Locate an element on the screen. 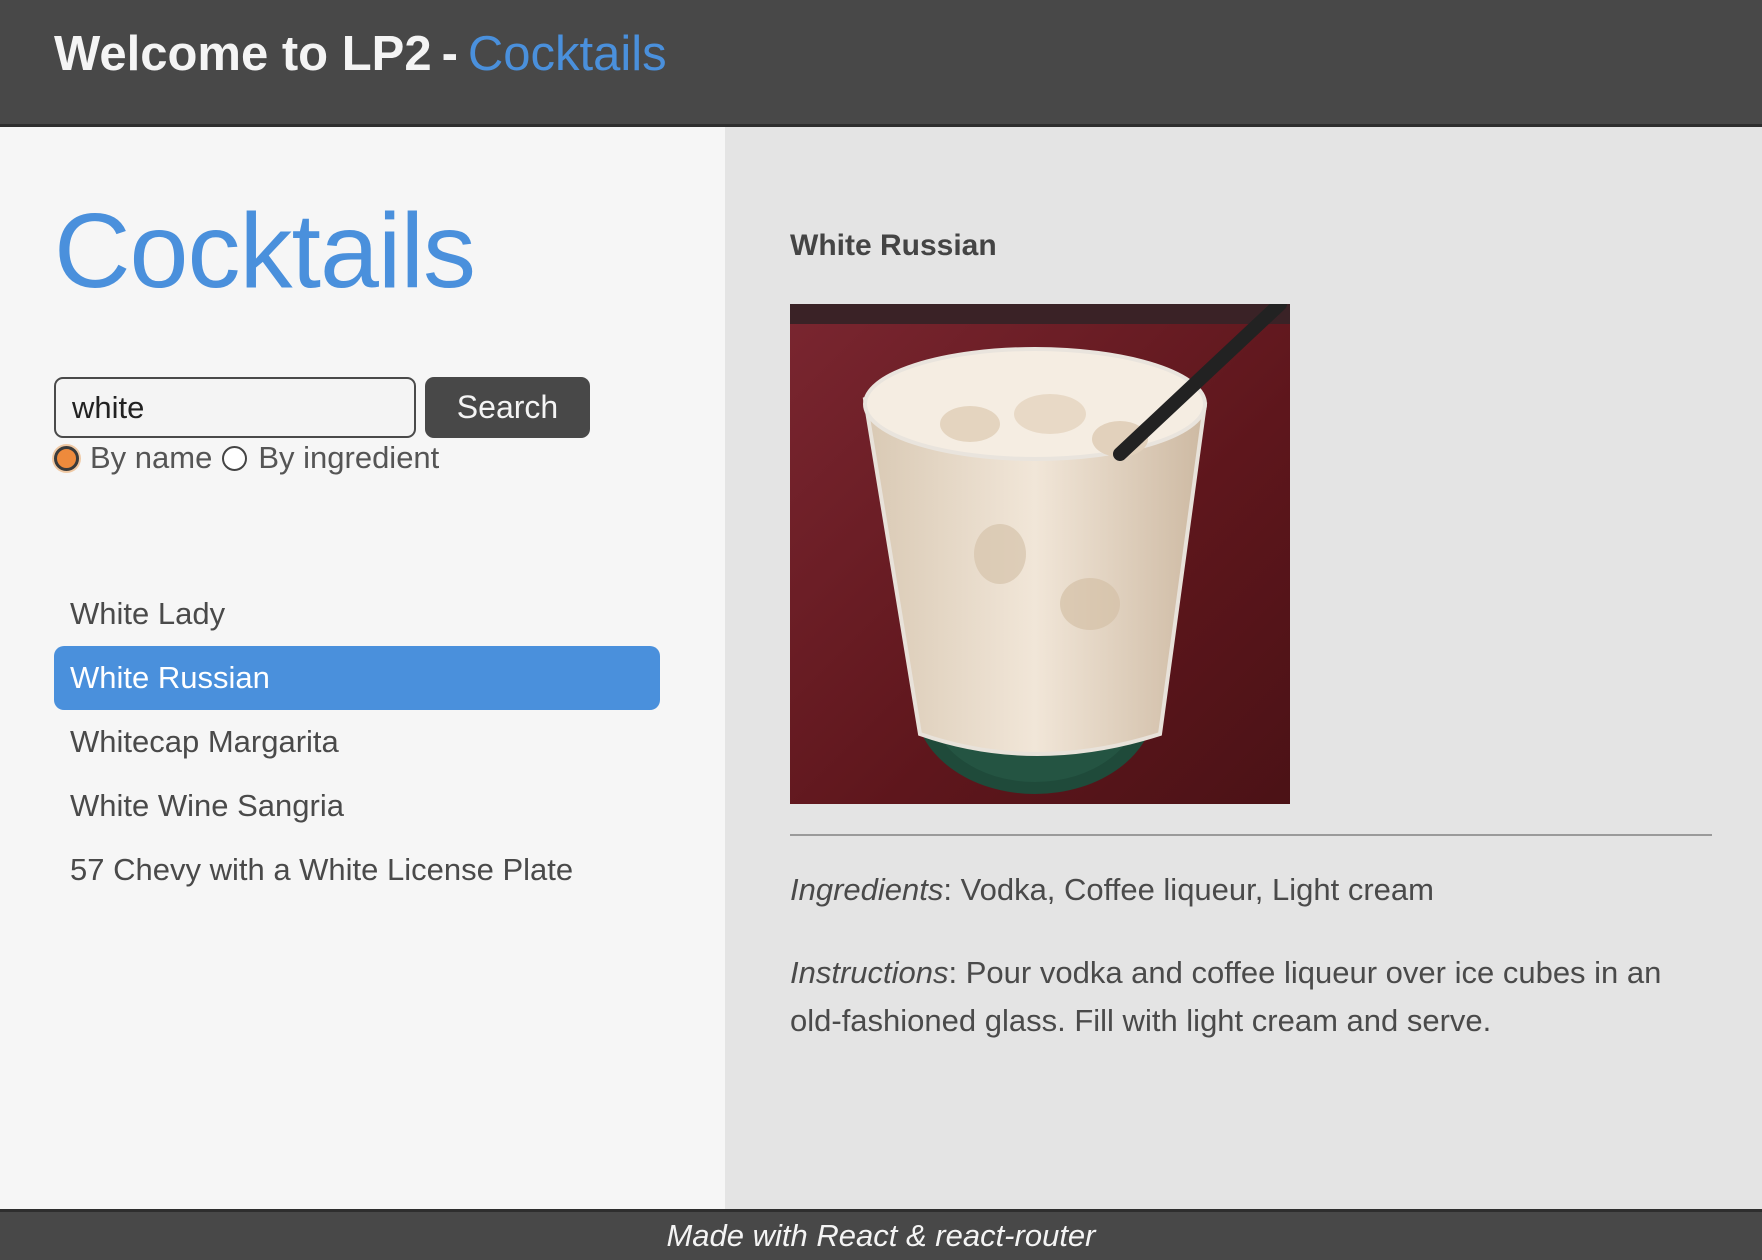  app-section-link: Cocktails is located at coordinates (567, 54).